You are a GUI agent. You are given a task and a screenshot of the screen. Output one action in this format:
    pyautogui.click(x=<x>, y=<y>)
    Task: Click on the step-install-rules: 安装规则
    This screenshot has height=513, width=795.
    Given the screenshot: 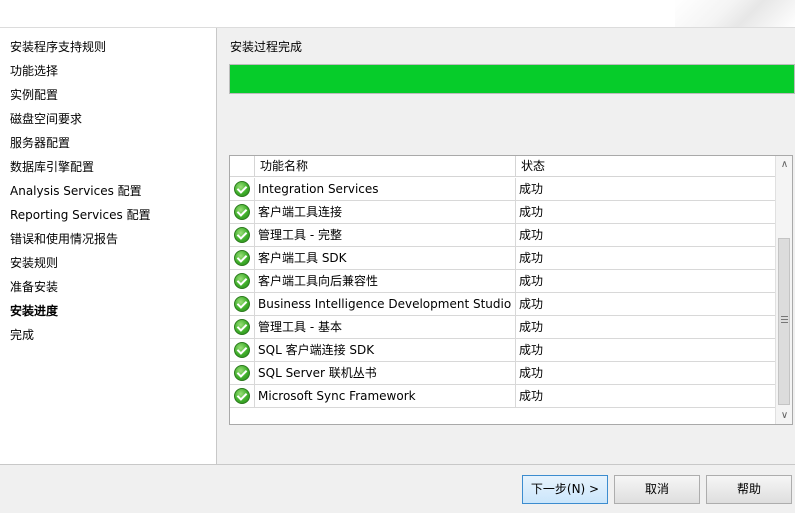 What is the action you would take?
    pyautogui.click(x=34, y=263)
    